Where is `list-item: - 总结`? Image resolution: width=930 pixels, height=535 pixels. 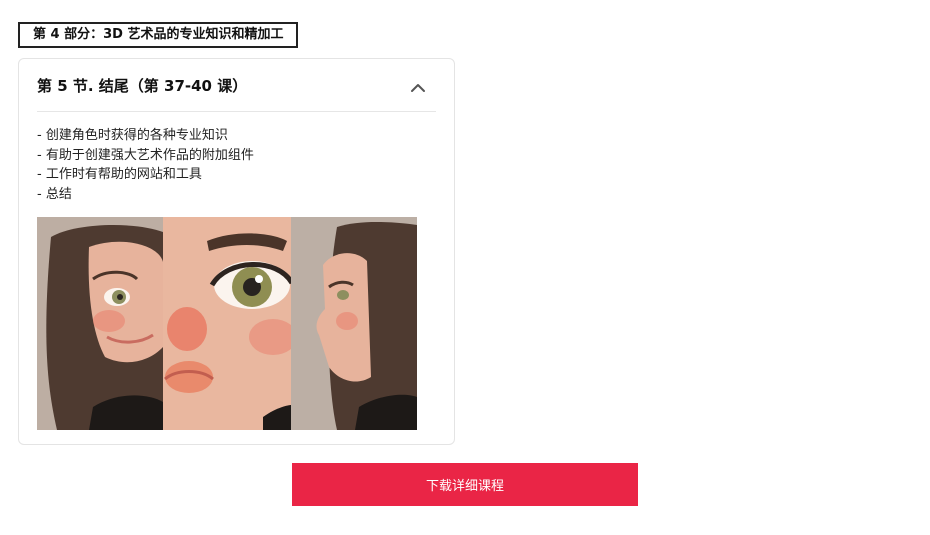 list-item: - 总结 is located at coordinates (54, 194).